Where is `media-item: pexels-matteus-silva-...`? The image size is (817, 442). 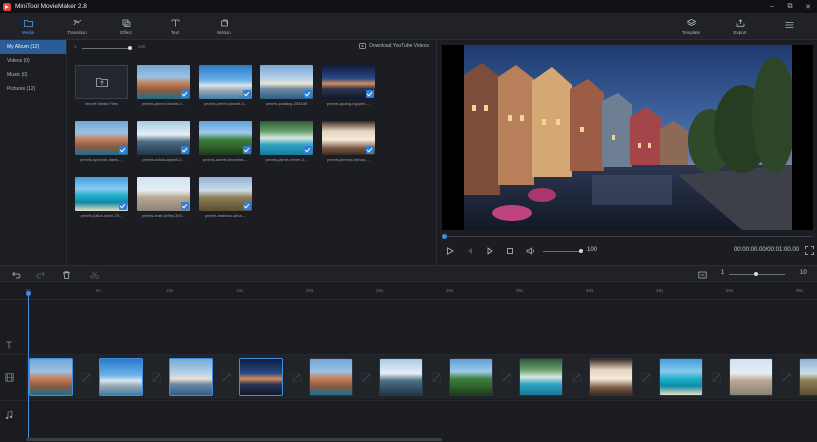
media-item: pexels-matteus-silva-... is located at coordinates (225, 199).